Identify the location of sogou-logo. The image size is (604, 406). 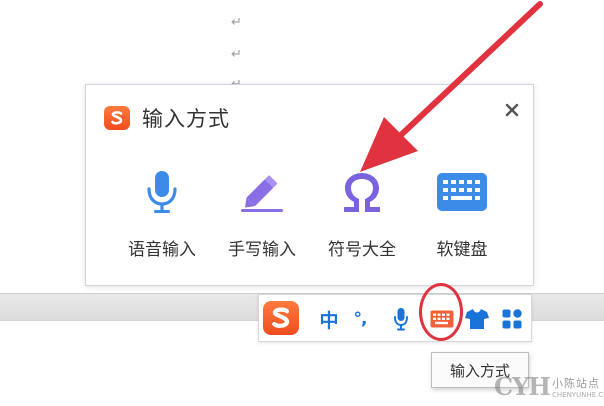
(117, 118).